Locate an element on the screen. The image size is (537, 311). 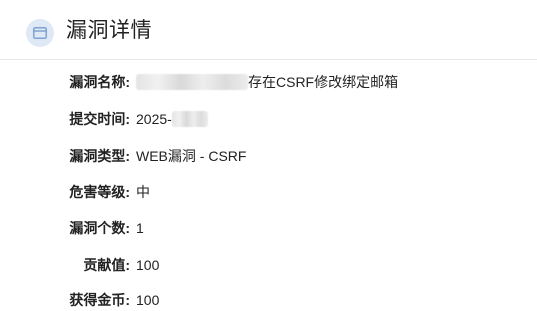
vuln-count-value: 1 is located at coordinates (140, 228).